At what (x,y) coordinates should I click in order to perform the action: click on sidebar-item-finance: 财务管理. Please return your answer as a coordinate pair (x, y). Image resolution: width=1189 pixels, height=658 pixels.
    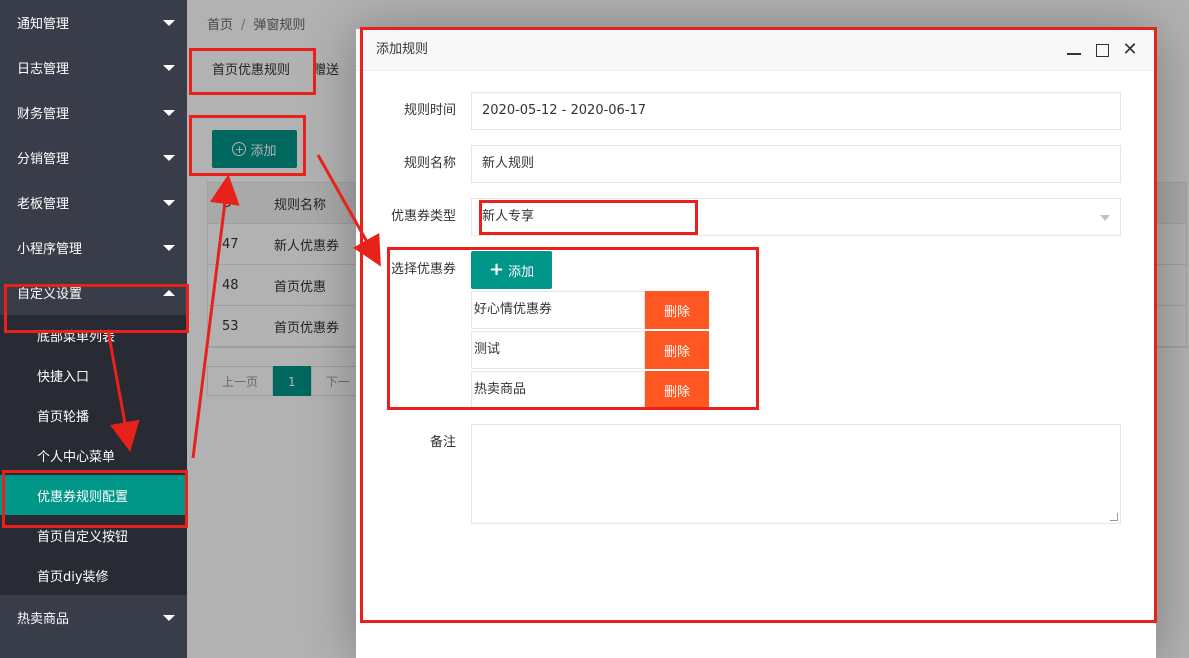
    Looking at the image, I should click on (93, 112).